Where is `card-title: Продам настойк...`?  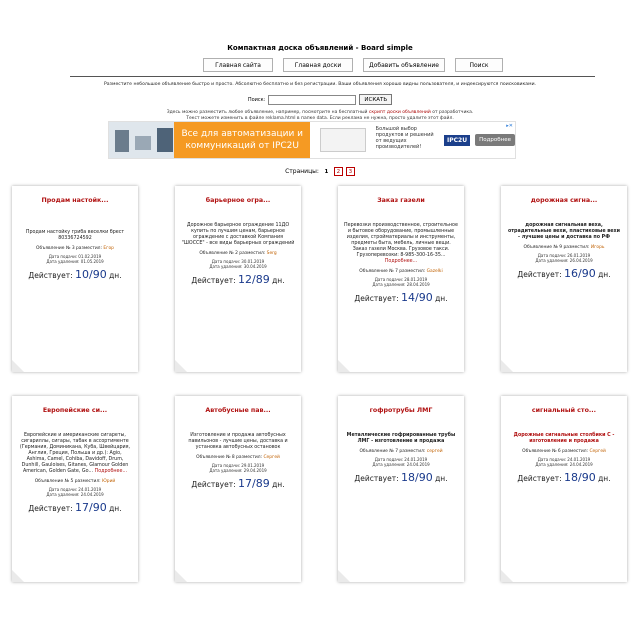
card-title: Продам настойк... is located at coordinates (75, 200).